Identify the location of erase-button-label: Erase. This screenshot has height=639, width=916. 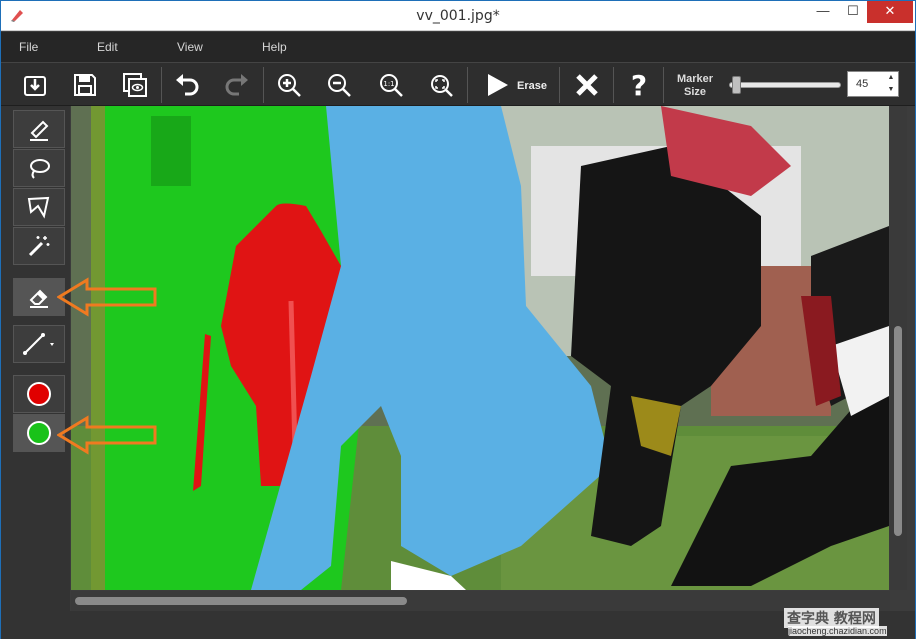
(532, 86).